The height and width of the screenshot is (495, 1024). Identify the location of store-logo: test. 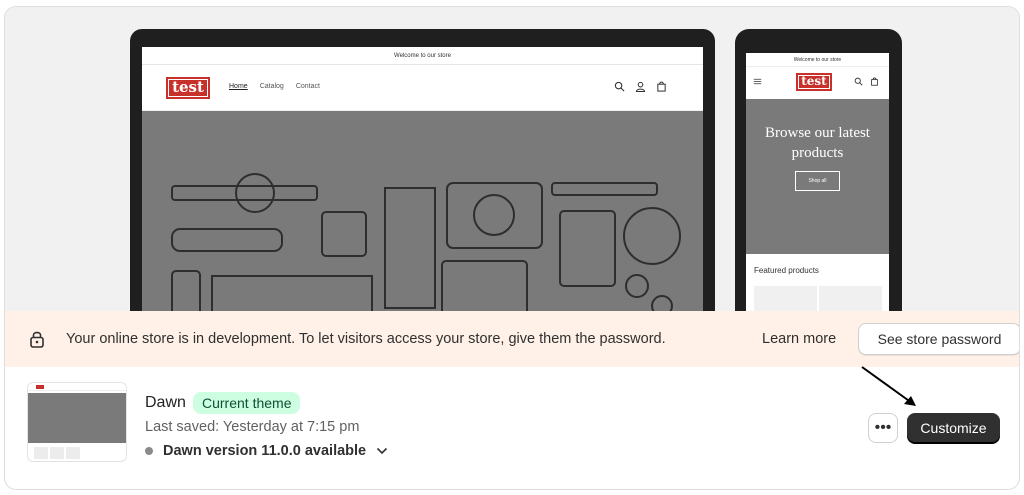
(188, 88).